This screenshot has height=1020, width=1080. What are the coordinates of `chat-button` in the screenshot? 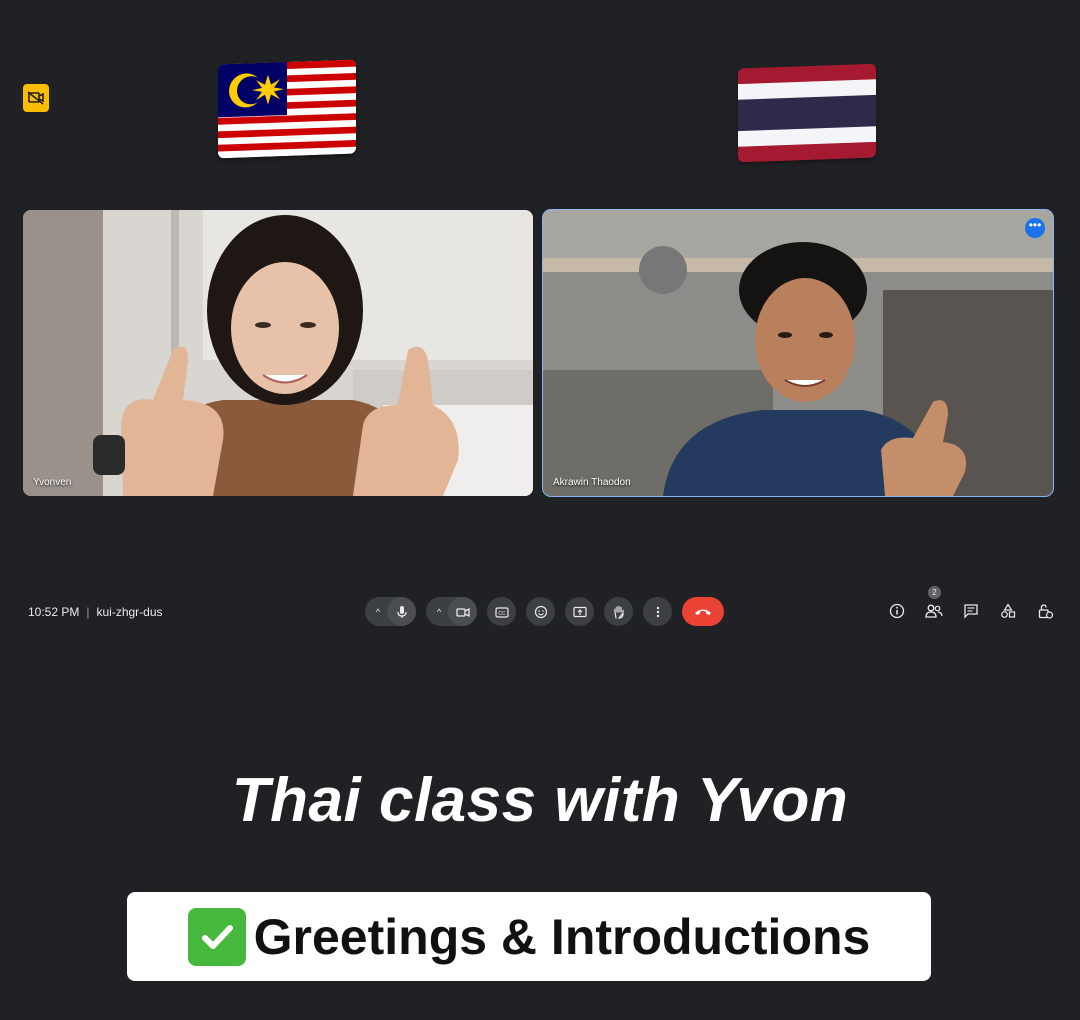 It's located at (971, 611).